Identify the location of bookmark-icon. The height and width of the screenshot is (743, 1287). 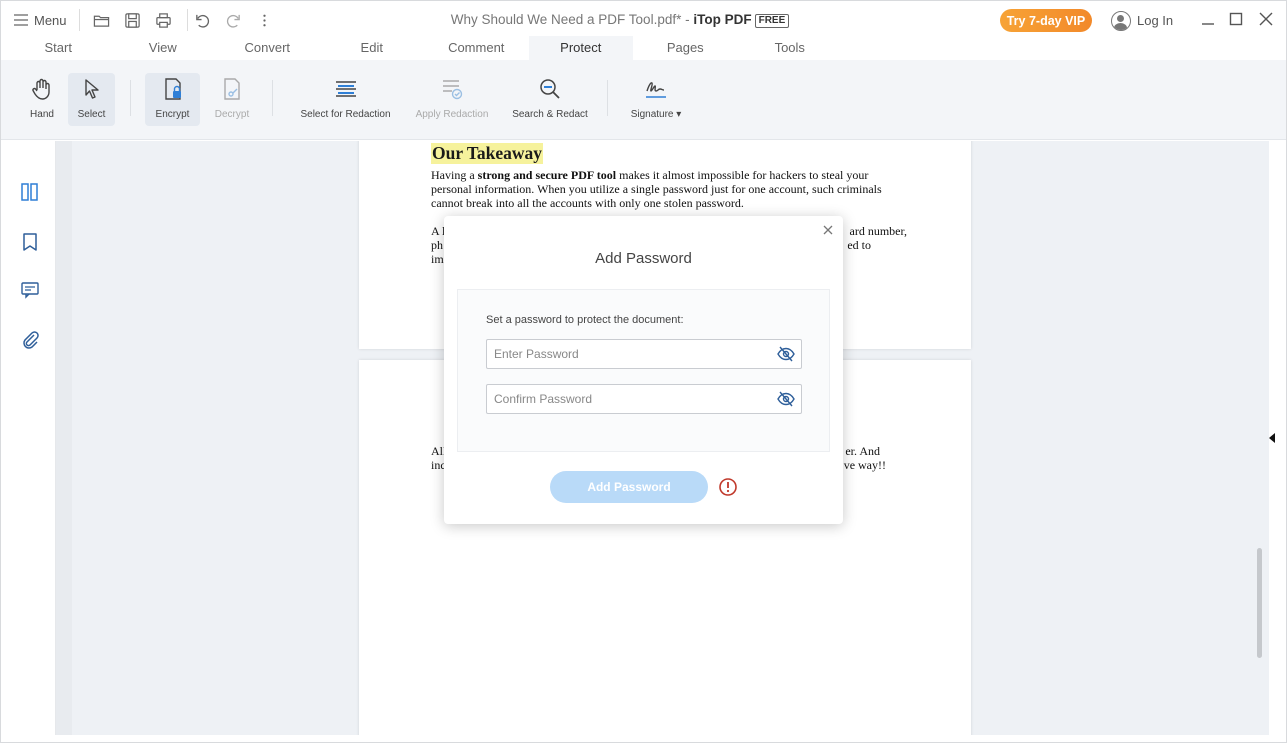
(30, 242).